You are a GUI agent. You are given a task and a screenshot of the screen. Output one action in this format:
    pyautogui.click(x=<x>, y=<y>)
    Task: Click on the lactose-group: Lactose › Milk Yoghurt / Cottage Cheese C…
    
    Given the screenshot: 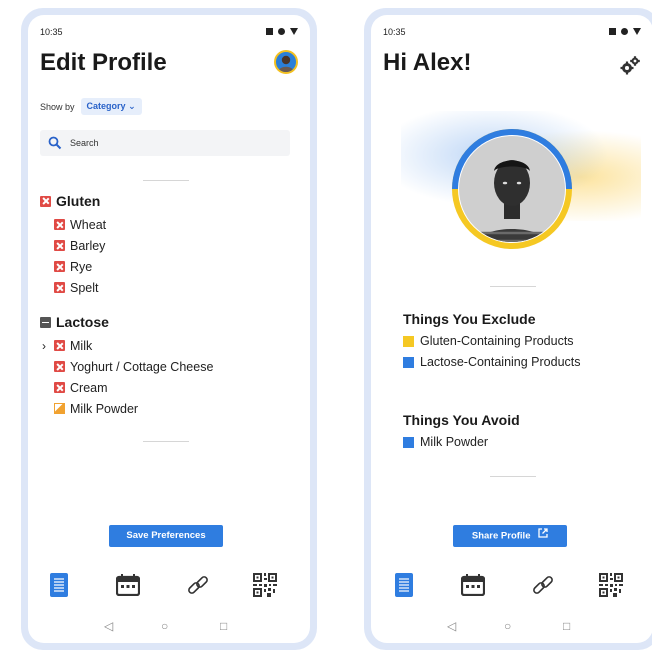 What is the action you would take?
    pyautogui.click(x=126, y=366)
    